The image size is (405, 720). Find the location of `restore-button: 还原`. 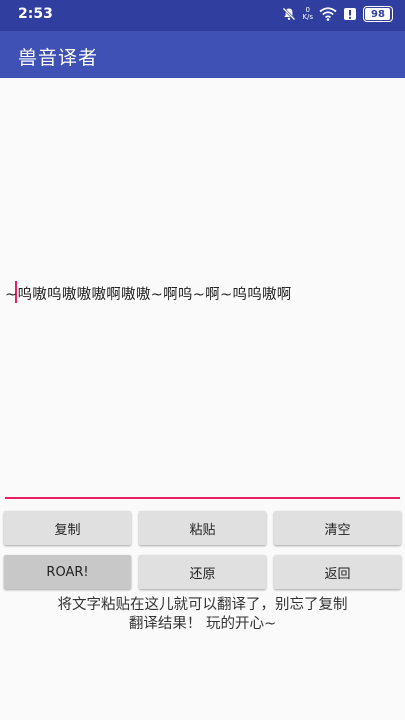

restore-button: 还原 is located at coordinates (202, 572).